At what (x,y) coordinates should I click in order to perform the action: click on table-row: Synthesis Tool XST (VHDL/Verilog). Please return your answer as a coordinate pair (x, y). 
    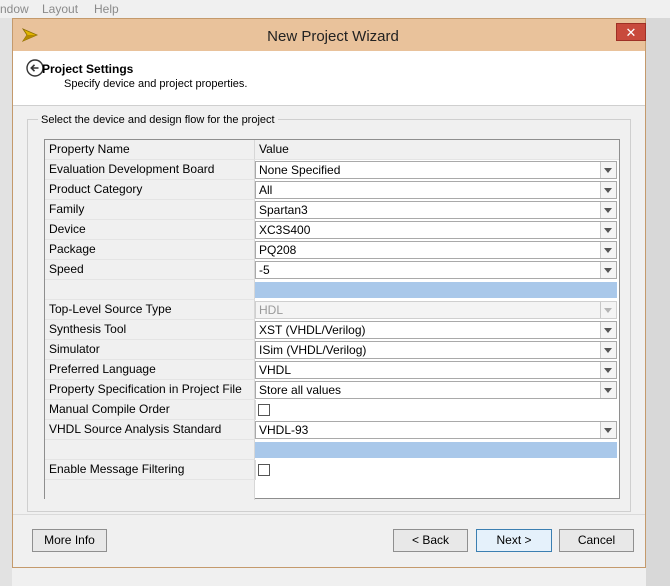
    Looking at the image, I should click on (332, 330).